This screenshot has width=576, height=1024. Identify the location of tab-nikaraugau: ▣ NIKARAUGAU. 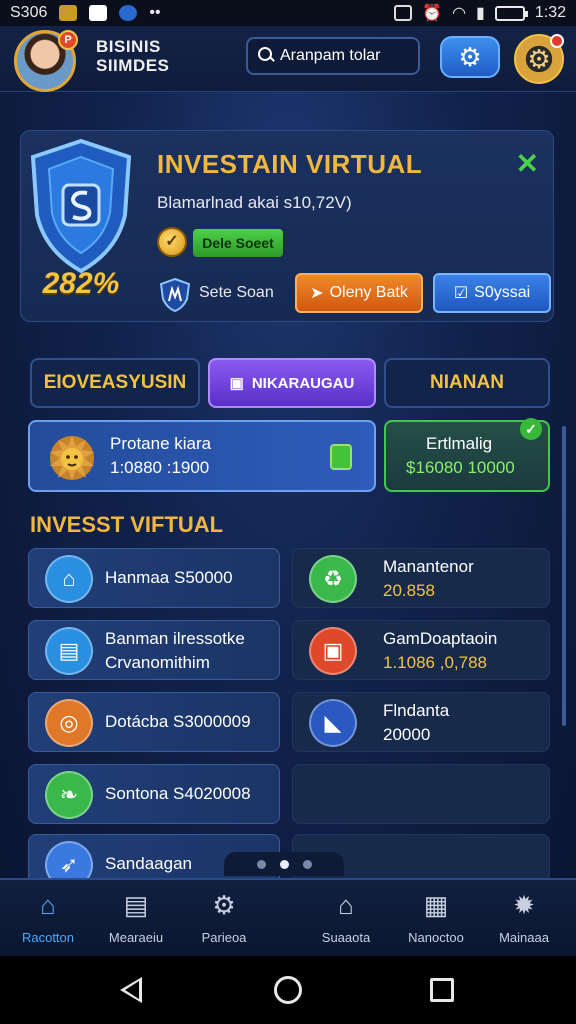
(292, 383).